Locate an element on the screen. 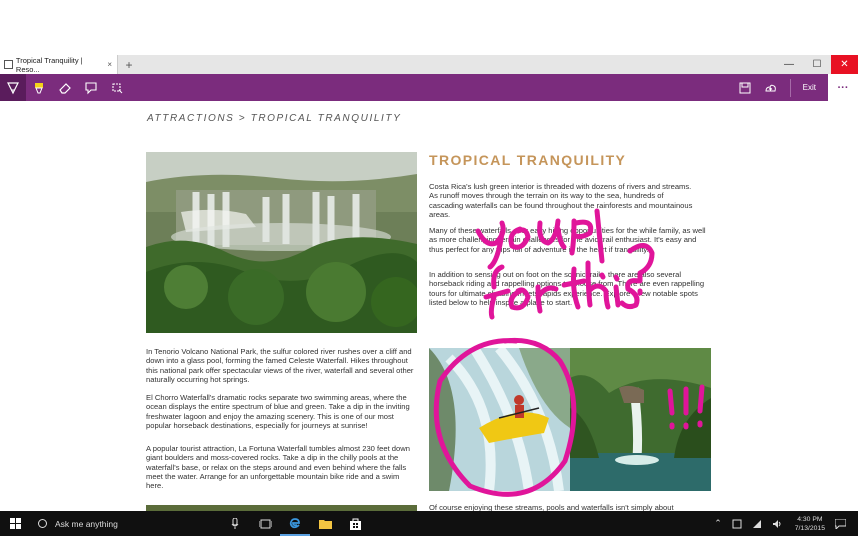 The image size is (858, 536). breadcrumb: ATTRACTIONS > TROPICAL TRANQUILITY is located at coordinates (274, 118).